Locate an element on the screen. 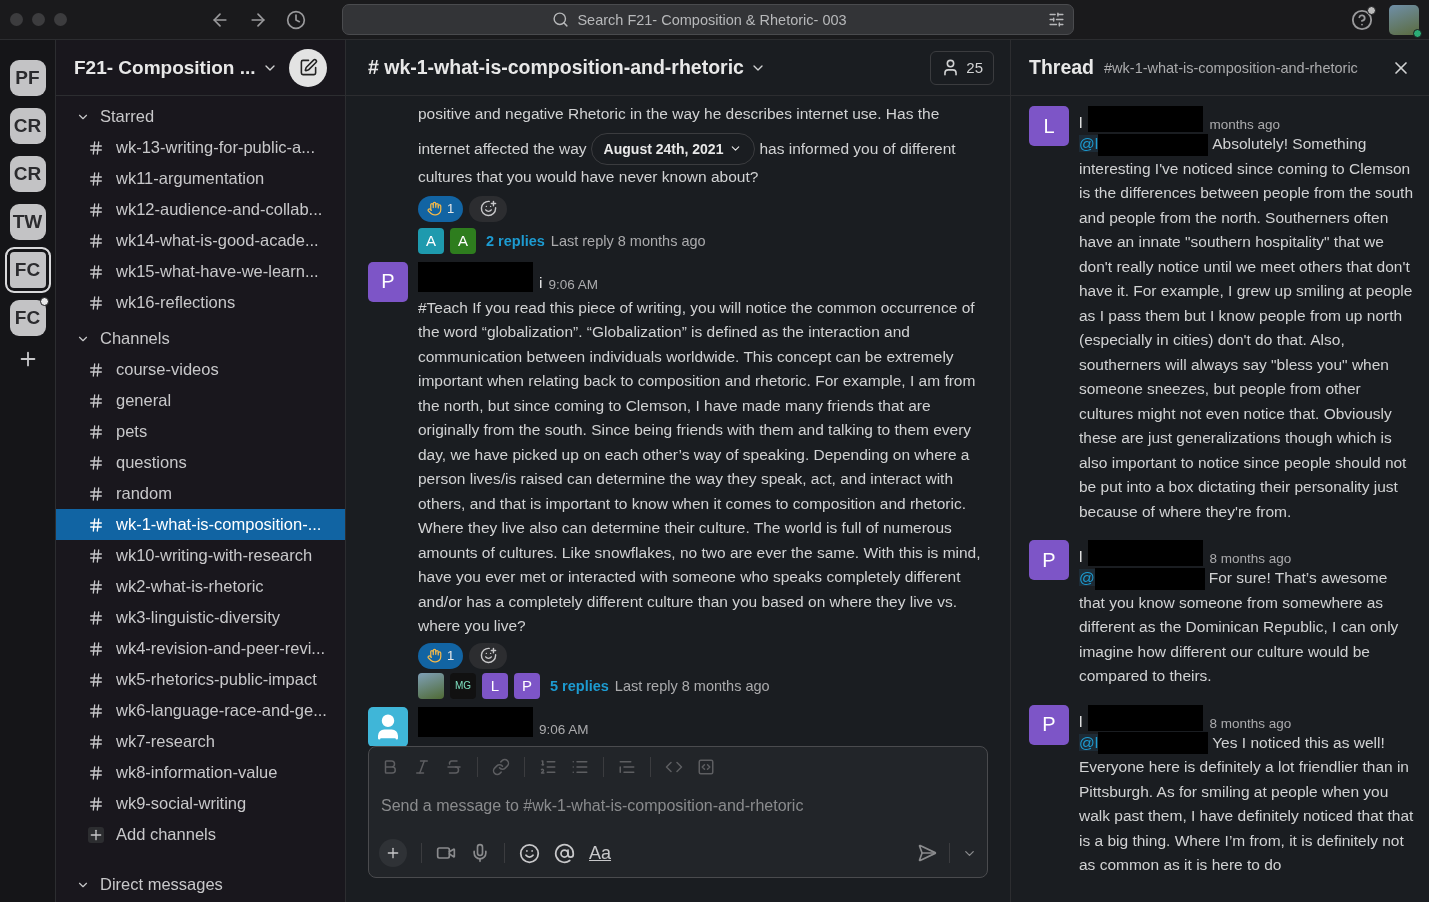 This screenshot has width=1429, height=902. section-header: Channels is located at coordinates (200, 338).